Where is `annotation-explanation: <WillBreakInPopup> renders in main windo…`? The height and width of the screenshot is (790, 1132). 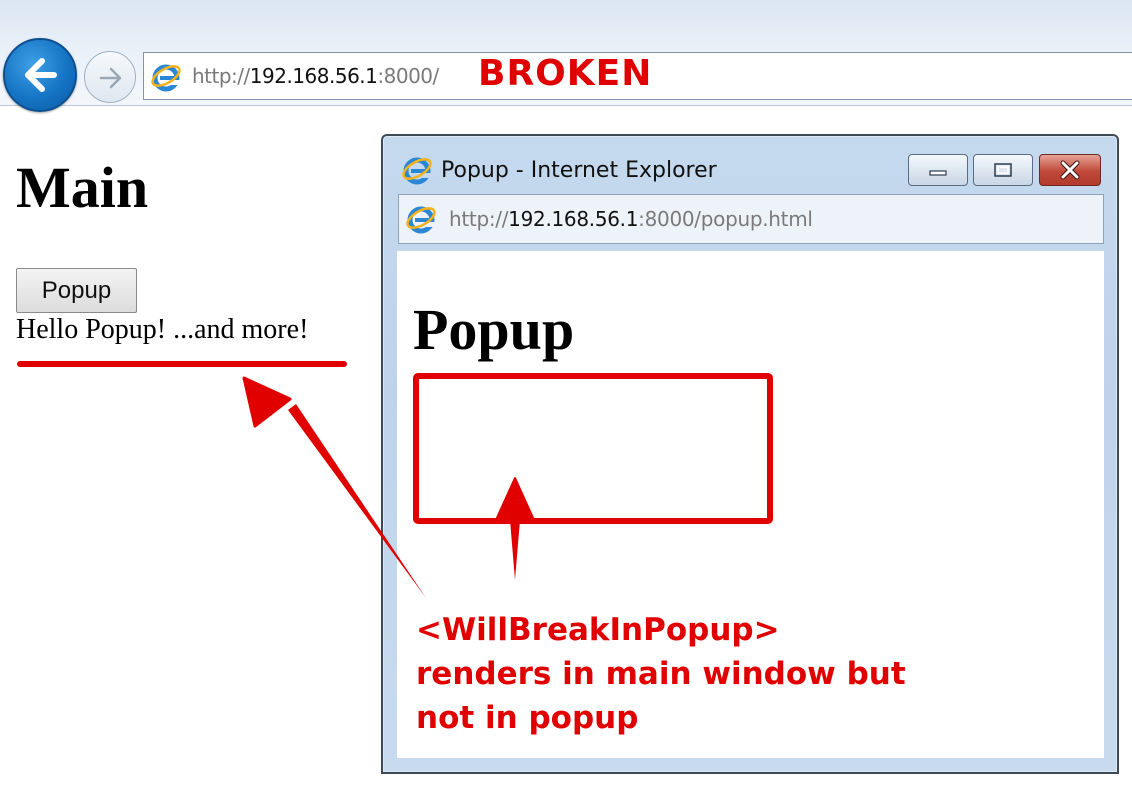
annotation-explanation: <WillBreakInPopup> renders in main windo… is located at coordinates (661, 674).